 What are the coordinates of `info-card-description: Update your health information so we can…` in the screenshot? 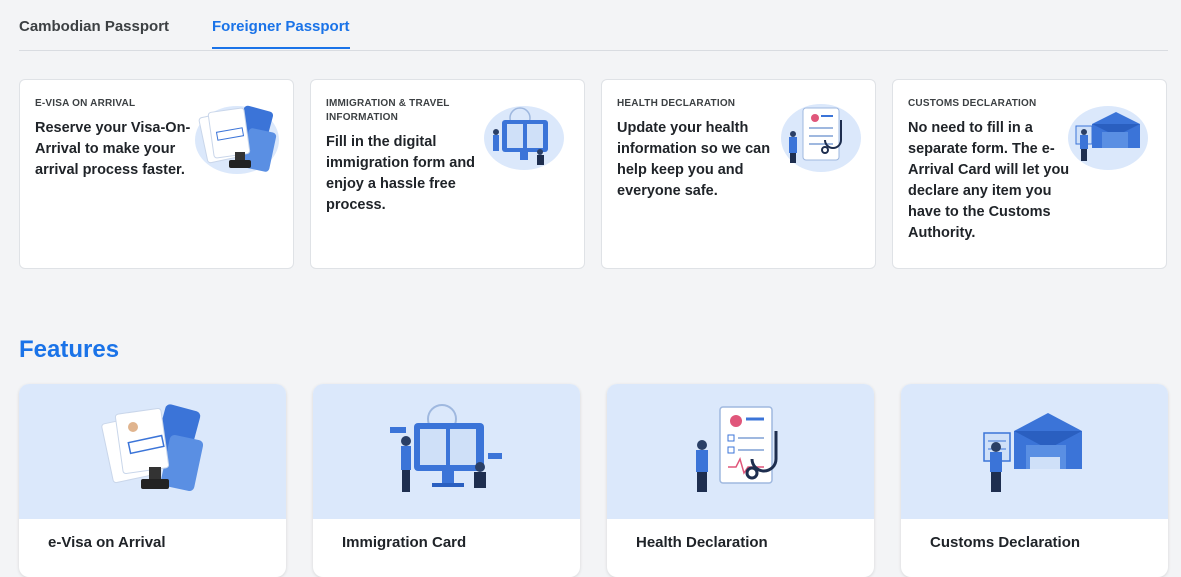 It's located at (694, 159).